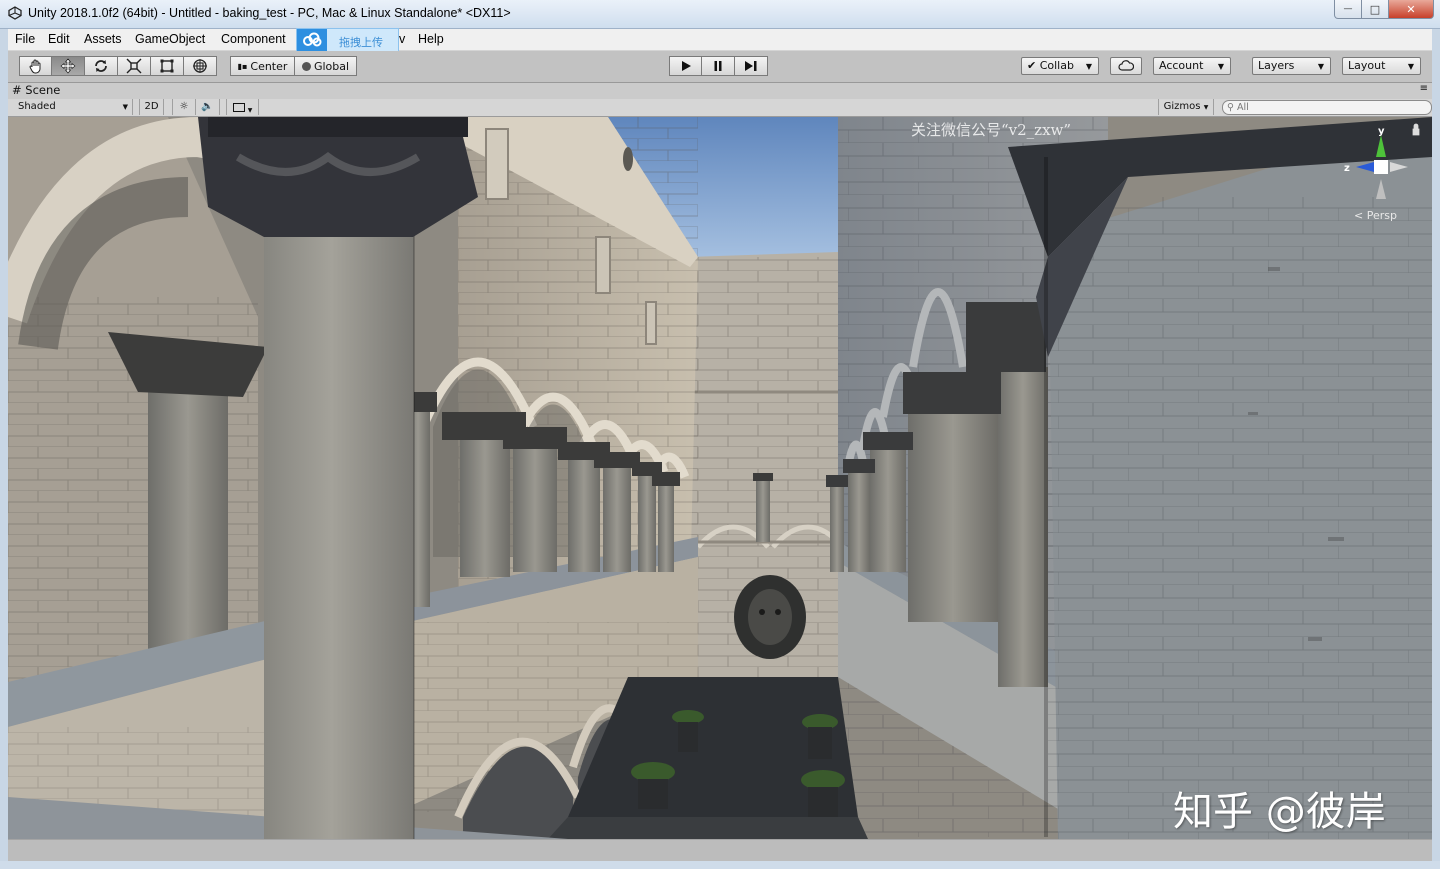 This screenshot has width=1440, height=869. I want to click on play-icon, so click(686, 66).